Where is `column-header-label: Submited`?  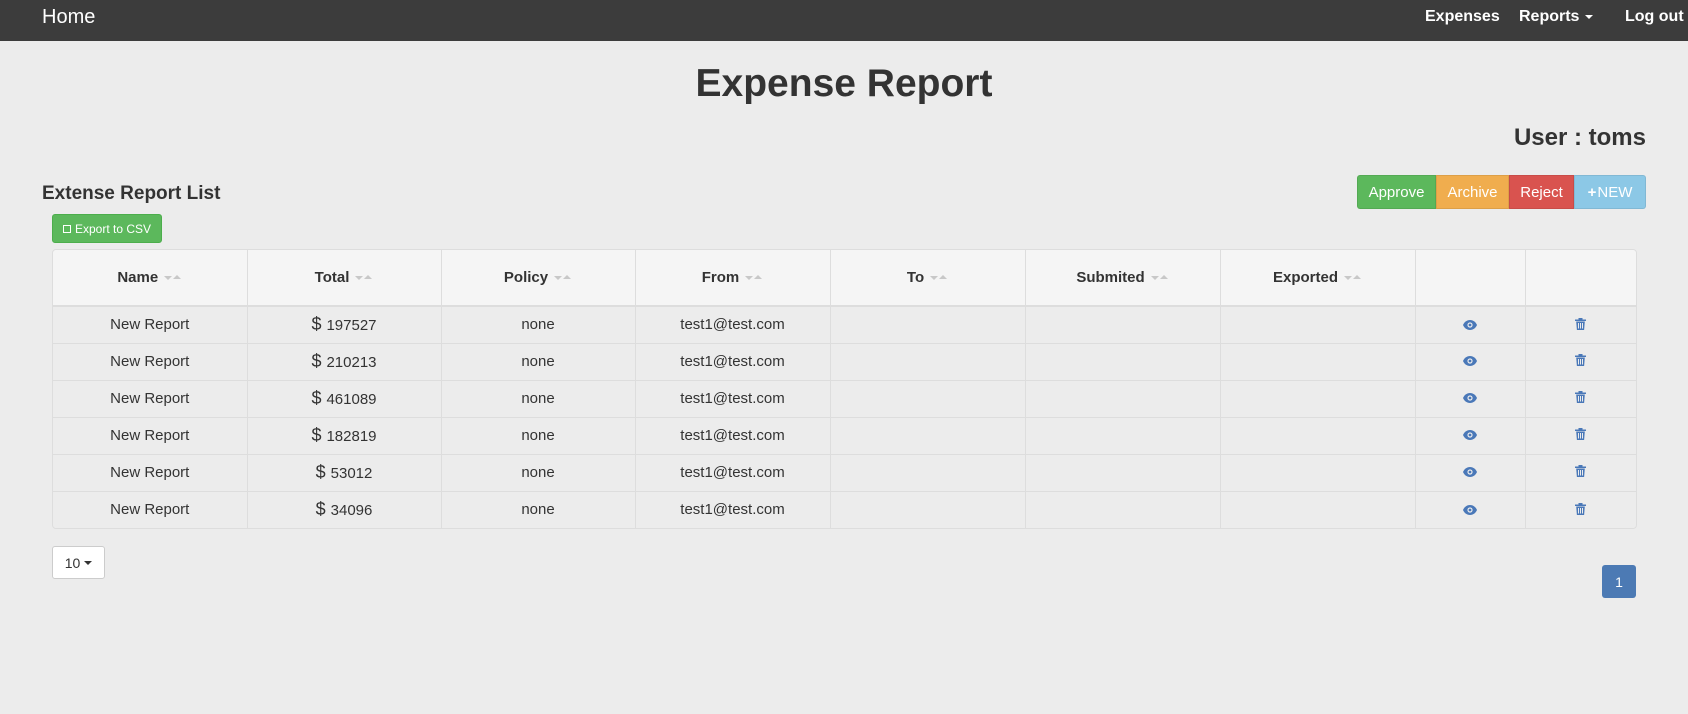 column-header-label: Submited is located at coordinates (1110, 277).